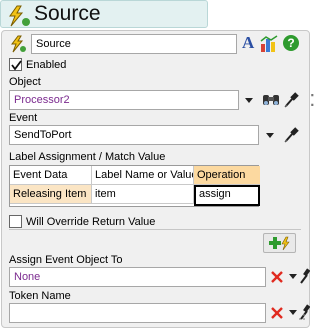  I want to click on assign-object-input: None, so click(137, 277).